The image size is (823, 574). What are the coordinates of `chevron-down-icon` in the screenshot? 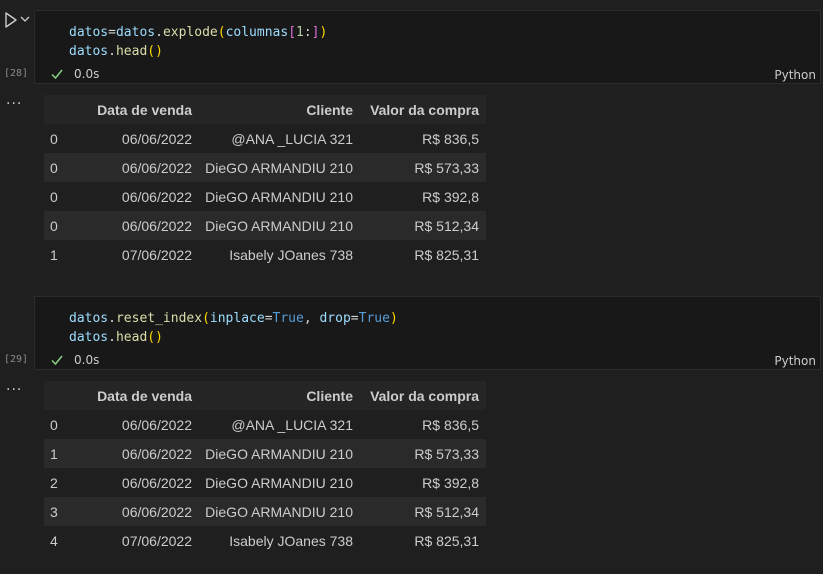 It's located at (25, 19).